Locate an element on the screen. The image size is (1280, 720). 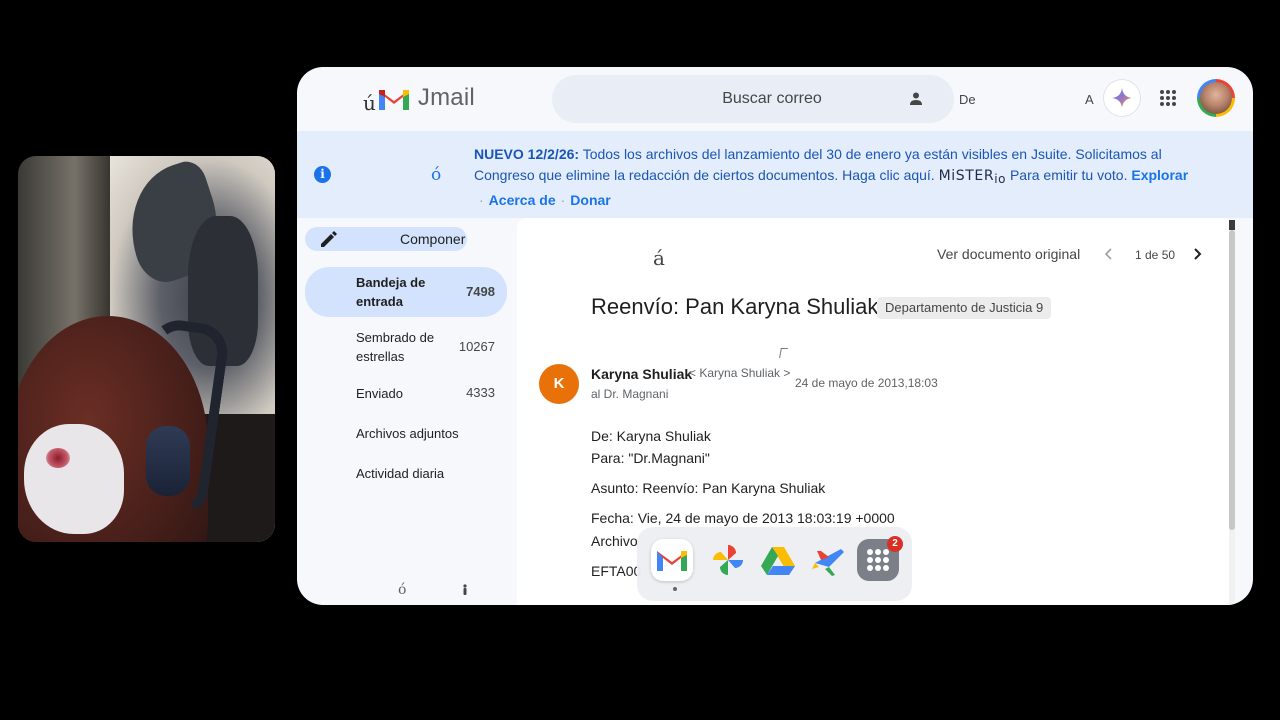
about-link: Acerca de is located at coordinates (522, 200).